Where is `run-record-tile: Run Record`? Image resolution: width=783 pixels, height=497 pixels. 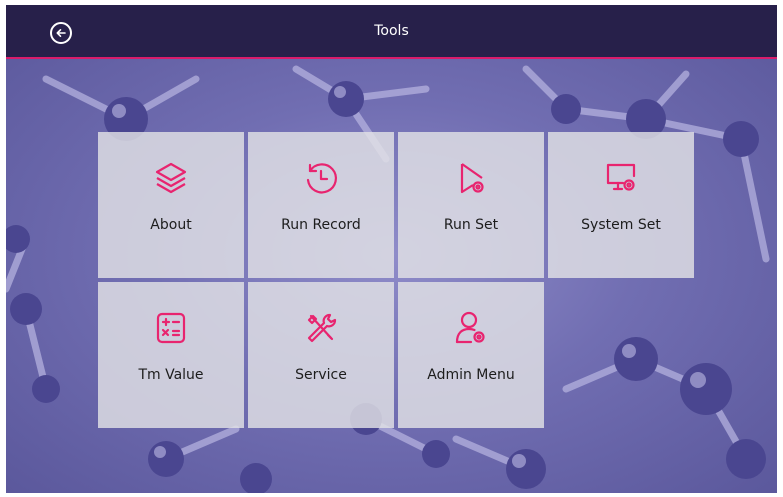
run-record-tile: Run Record is located at coordinates (321, 205).